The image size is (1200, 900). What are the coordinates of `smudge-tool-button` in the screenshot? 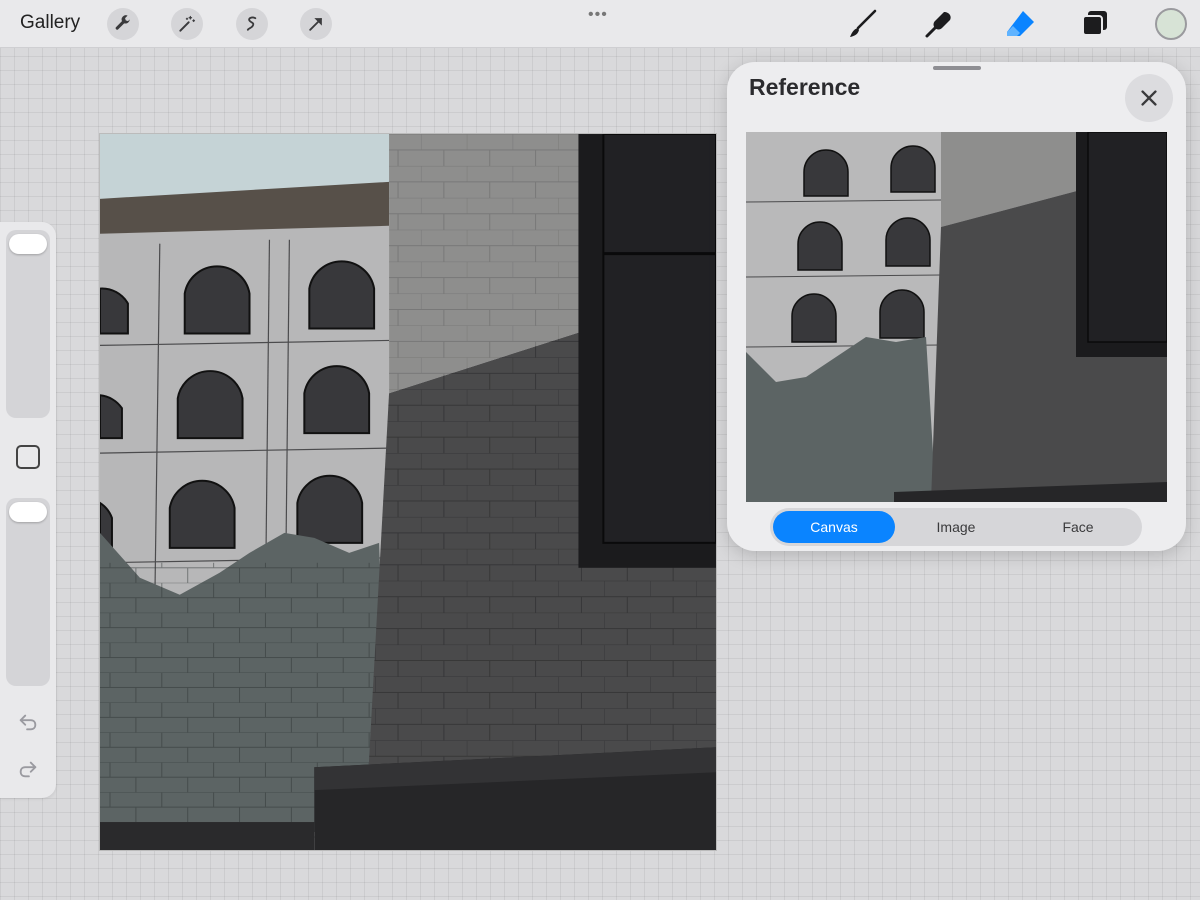 It's located at (939, 24).